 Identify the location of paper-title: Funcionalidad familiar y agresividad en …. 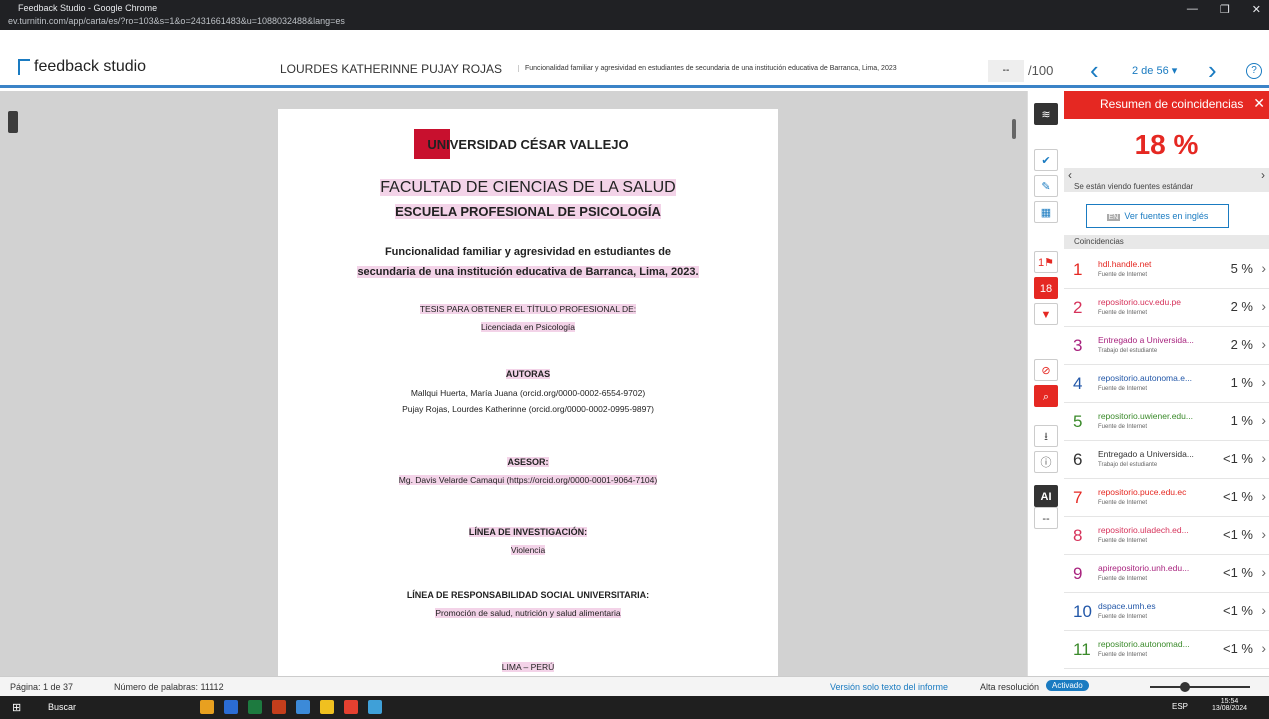
(707, 68).